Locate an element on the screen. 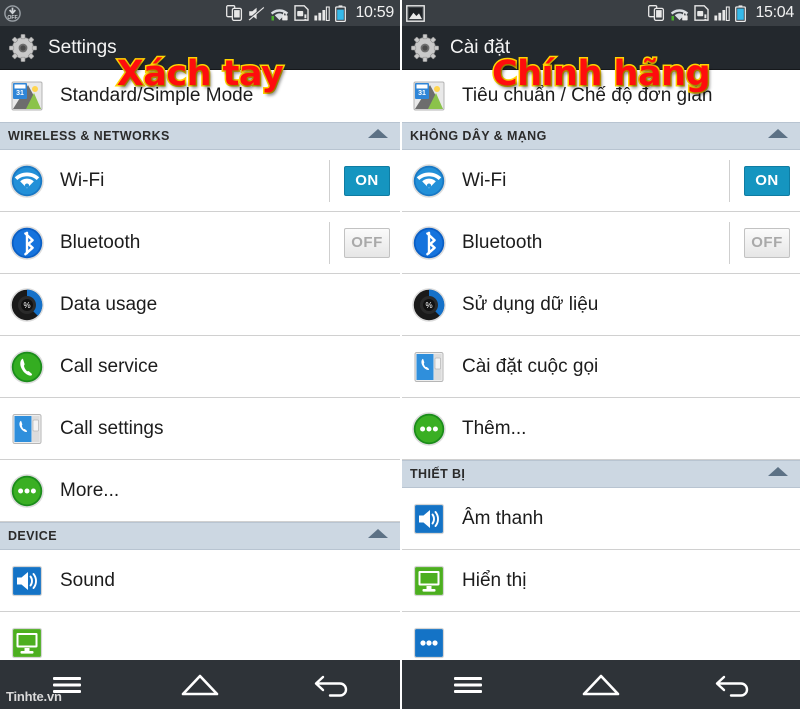 This screenshot has width=800, height=709. svg-text: OFF is located at coordinates (12, 18).